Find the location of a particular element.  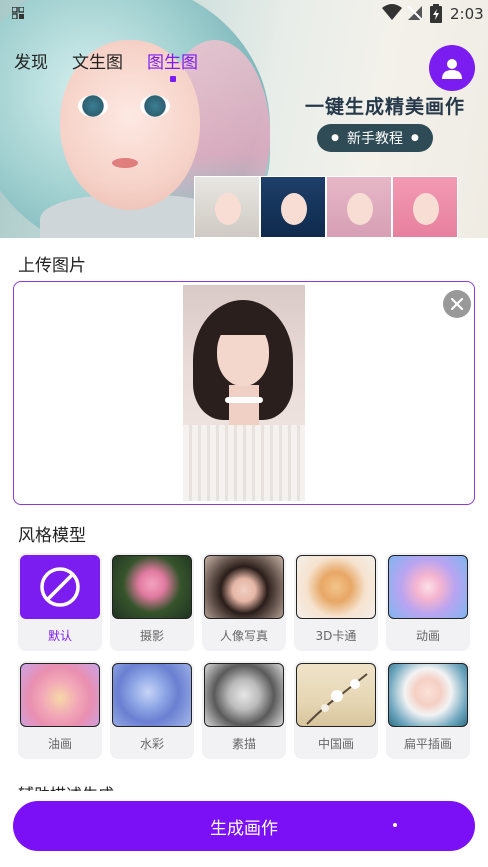

portrait-photo-thumb is located at coordinates (244, 587).